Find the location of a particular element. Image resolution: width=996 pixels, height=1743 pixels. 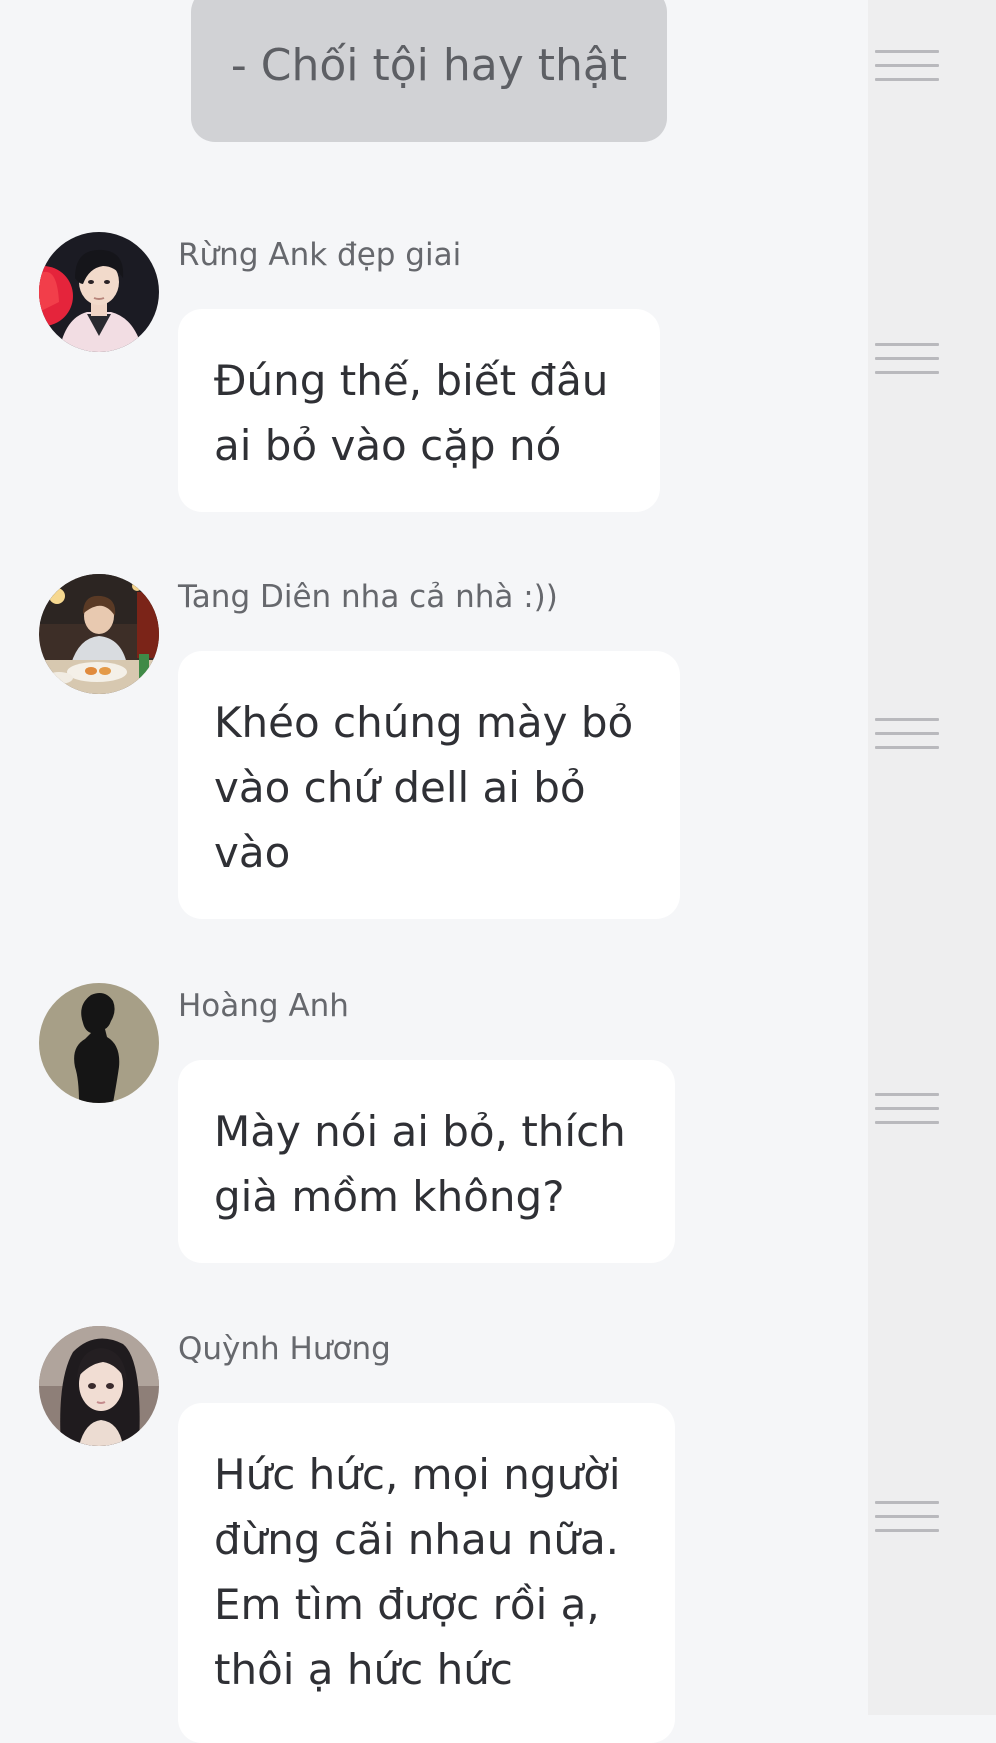

silhouette-avatar is located at coordinates (99, 1043).